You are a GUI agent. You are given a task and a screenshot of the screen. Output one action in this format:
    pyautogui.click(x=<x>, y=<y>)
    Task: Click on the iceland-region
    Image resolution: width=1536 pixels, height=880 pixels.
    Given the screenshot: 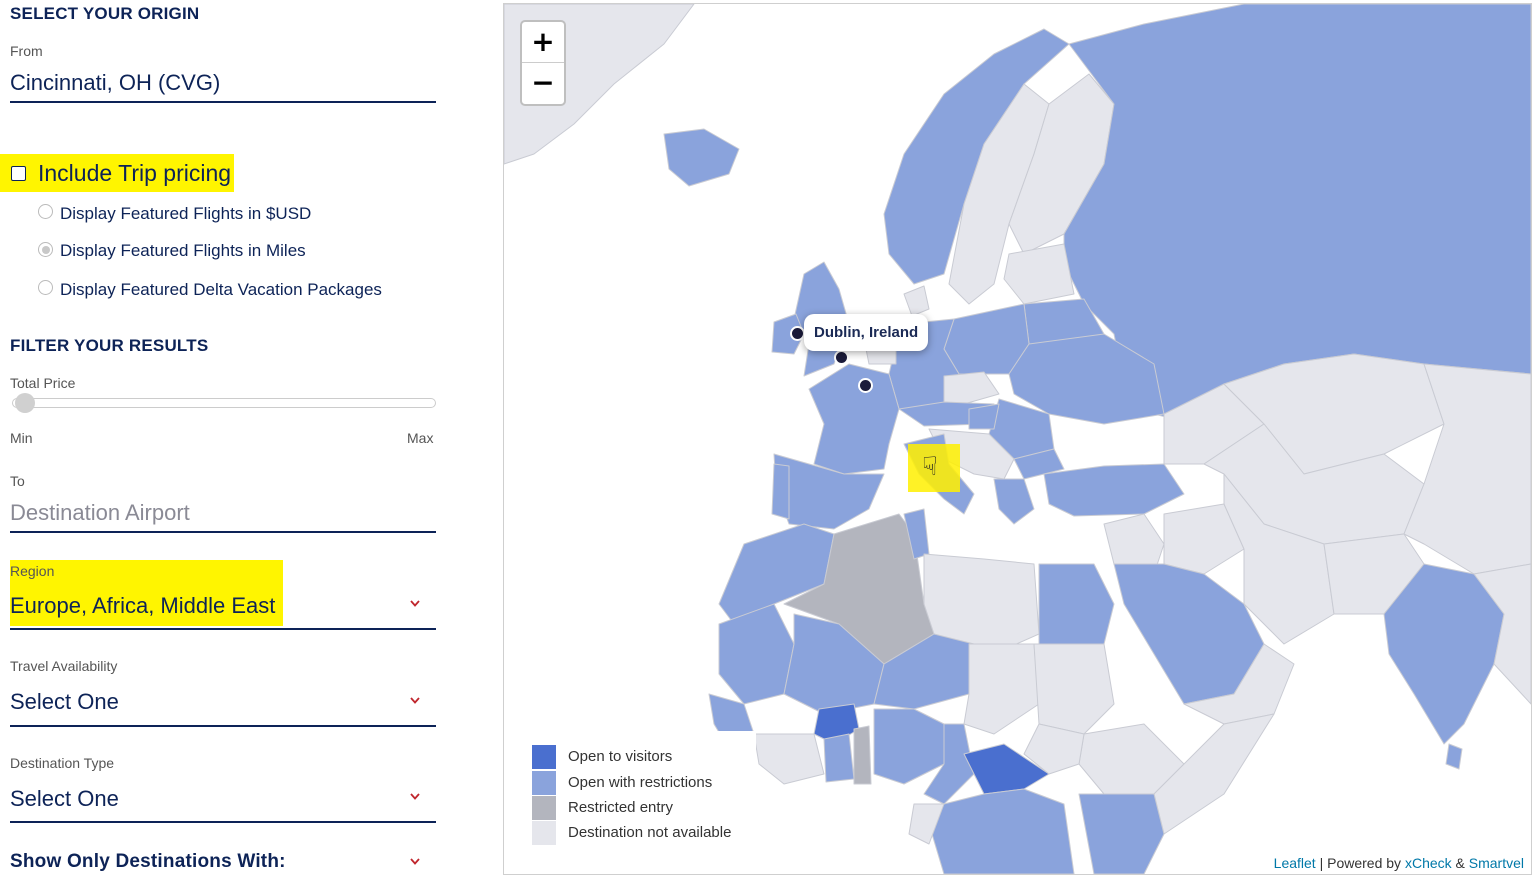 What is the action you would take?
    pyautogui.click(x=701, y=157)
    